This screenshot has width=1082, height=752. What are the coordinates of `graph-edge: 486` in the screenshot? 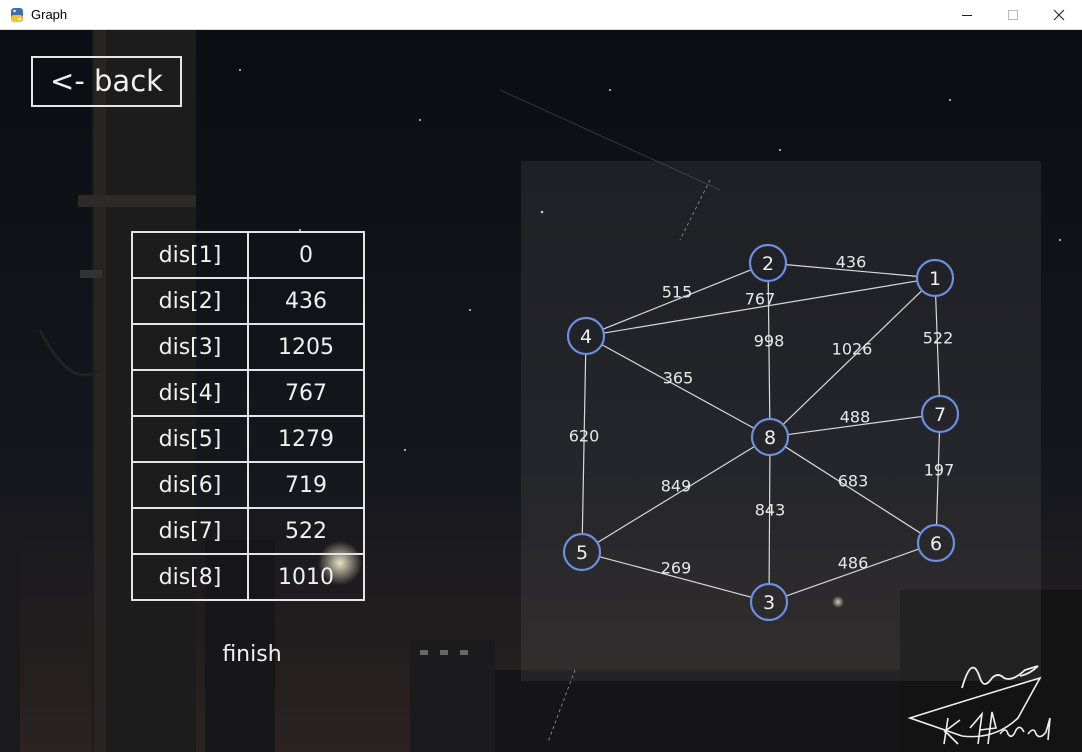 It's located at (852, 572).